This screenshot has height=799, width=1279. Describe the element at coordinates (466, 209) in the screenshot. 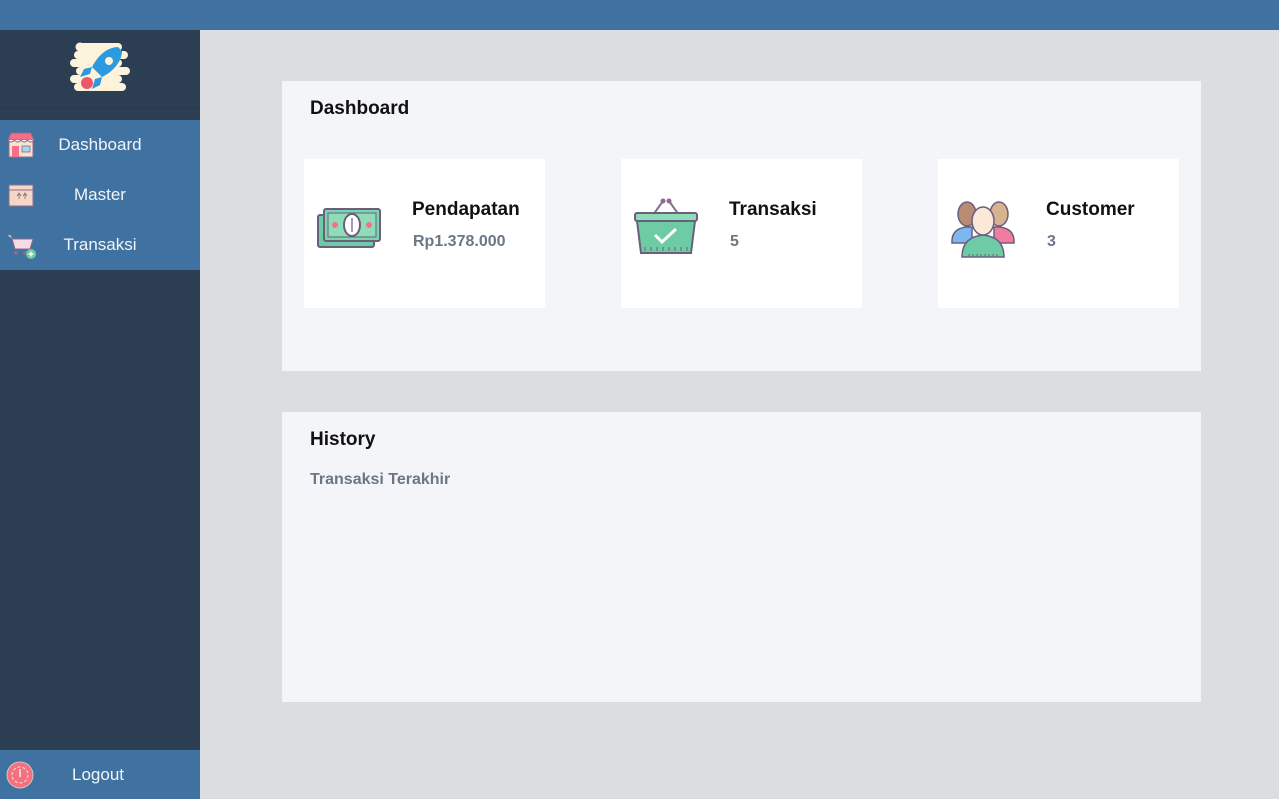

I see `stat-label: Pendapatan` at that location.